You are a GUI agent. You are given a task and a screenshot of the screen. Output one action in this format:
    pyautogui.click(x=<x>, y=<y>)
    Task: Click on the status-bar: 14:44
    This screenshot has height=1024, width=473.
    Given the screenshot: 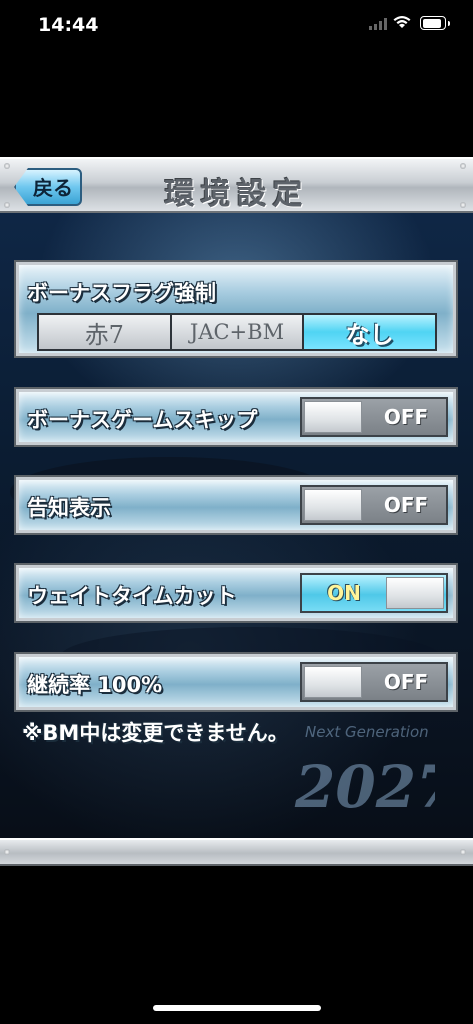 What is the action you would take?
    pyautogui.click(x=236, y=27)
    